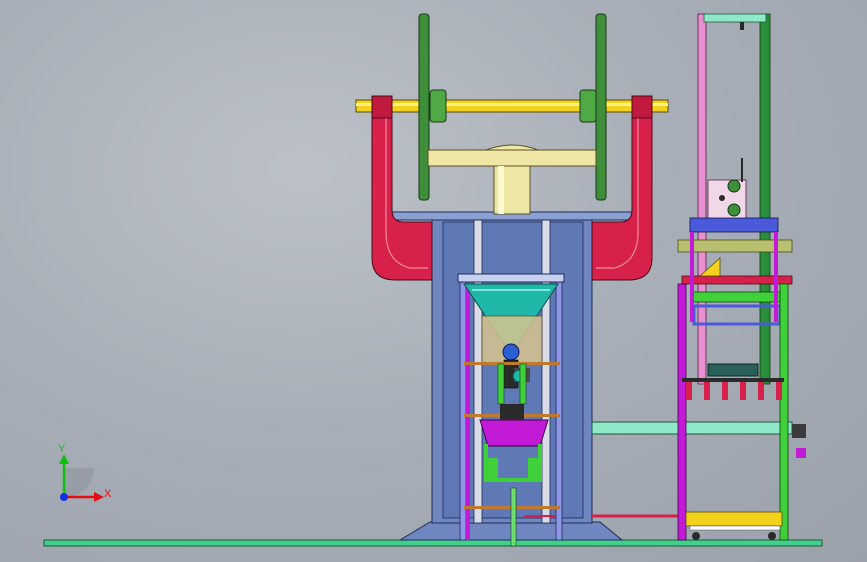 This screenshot has width=867, height=562. What do you see at coordinates (81, 478) in the screenshot?
I see `coordinate-triad` at bounding box center [81, 478].